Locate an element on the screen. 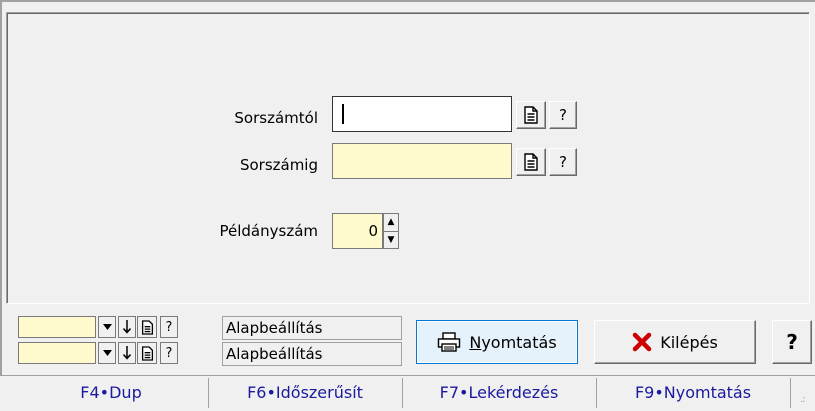 This screenshot has height=411, width=815. from-help-button: ? is located at coordinates (563, 115).